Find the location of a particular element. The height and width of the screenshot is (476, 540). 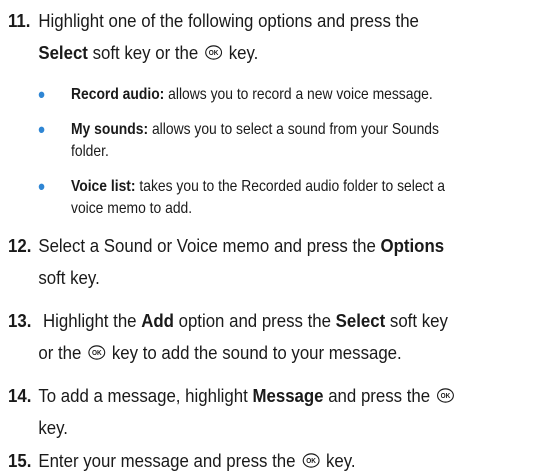

step-text: and press the is located at coordinates (379, 395).